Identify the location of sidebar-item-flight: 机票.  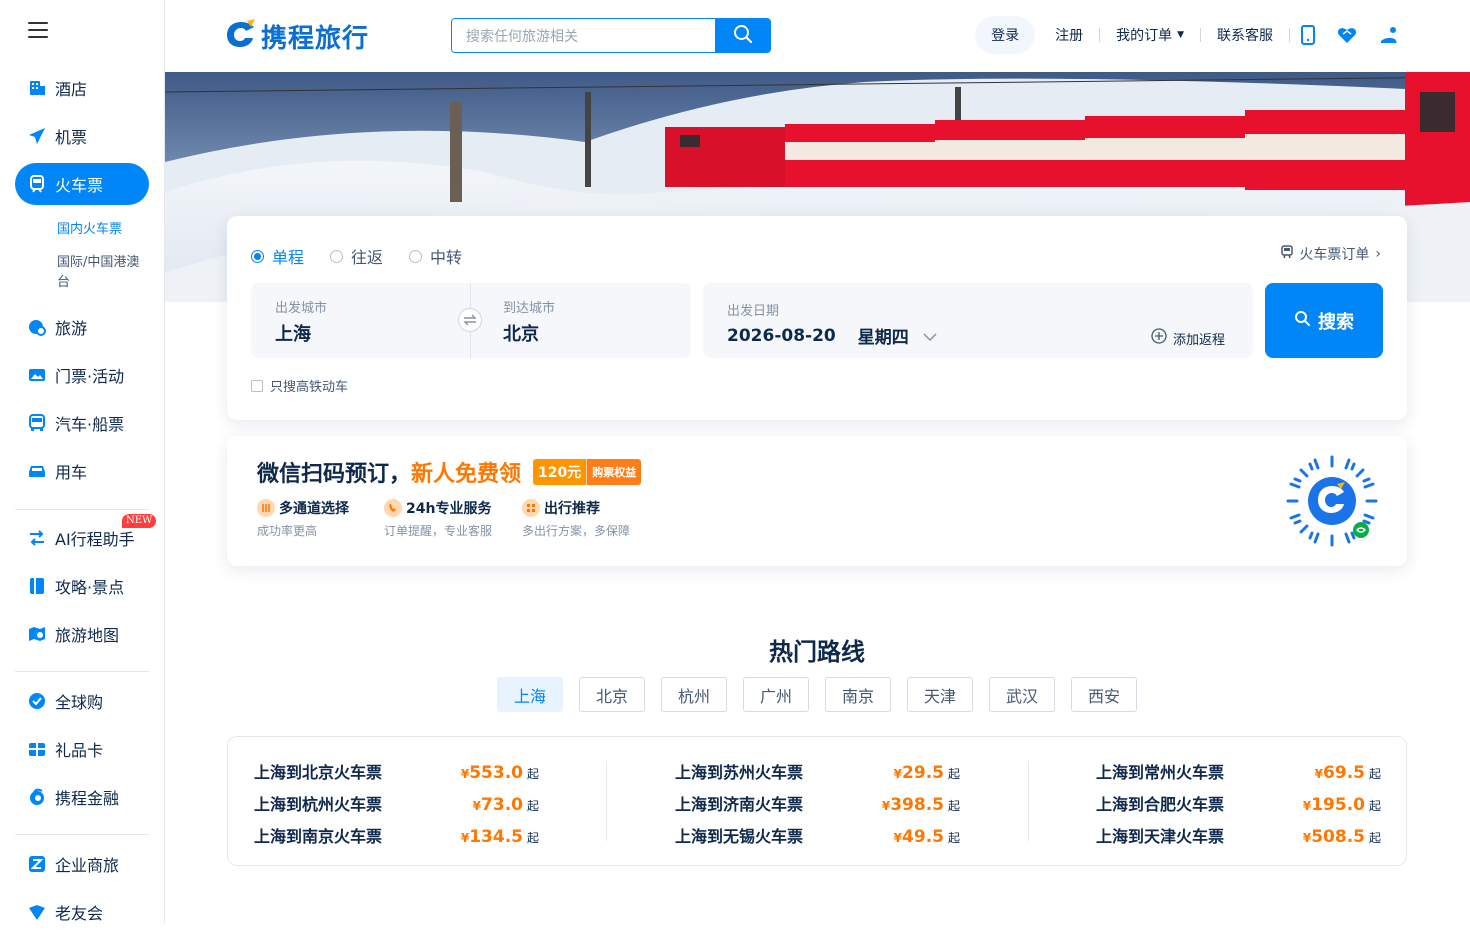
(82, 136).